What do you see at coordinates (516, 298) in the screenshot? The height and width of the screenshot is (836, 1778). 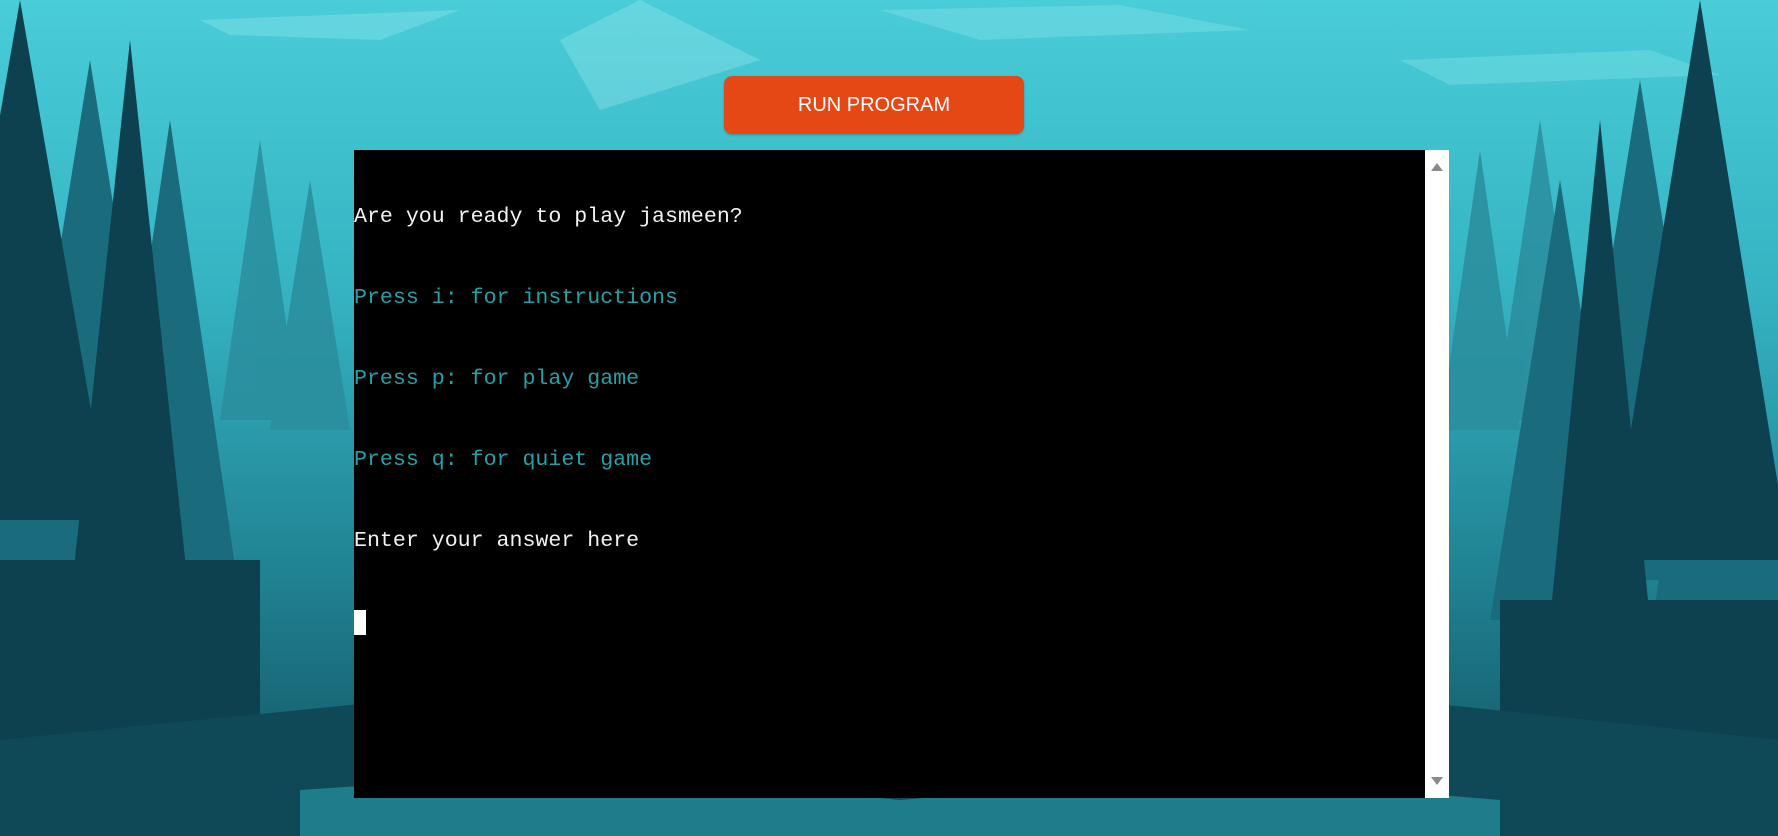 I see `terminal-line-instructions-option: Press i: for instructions` at bounding box center [516, 298].